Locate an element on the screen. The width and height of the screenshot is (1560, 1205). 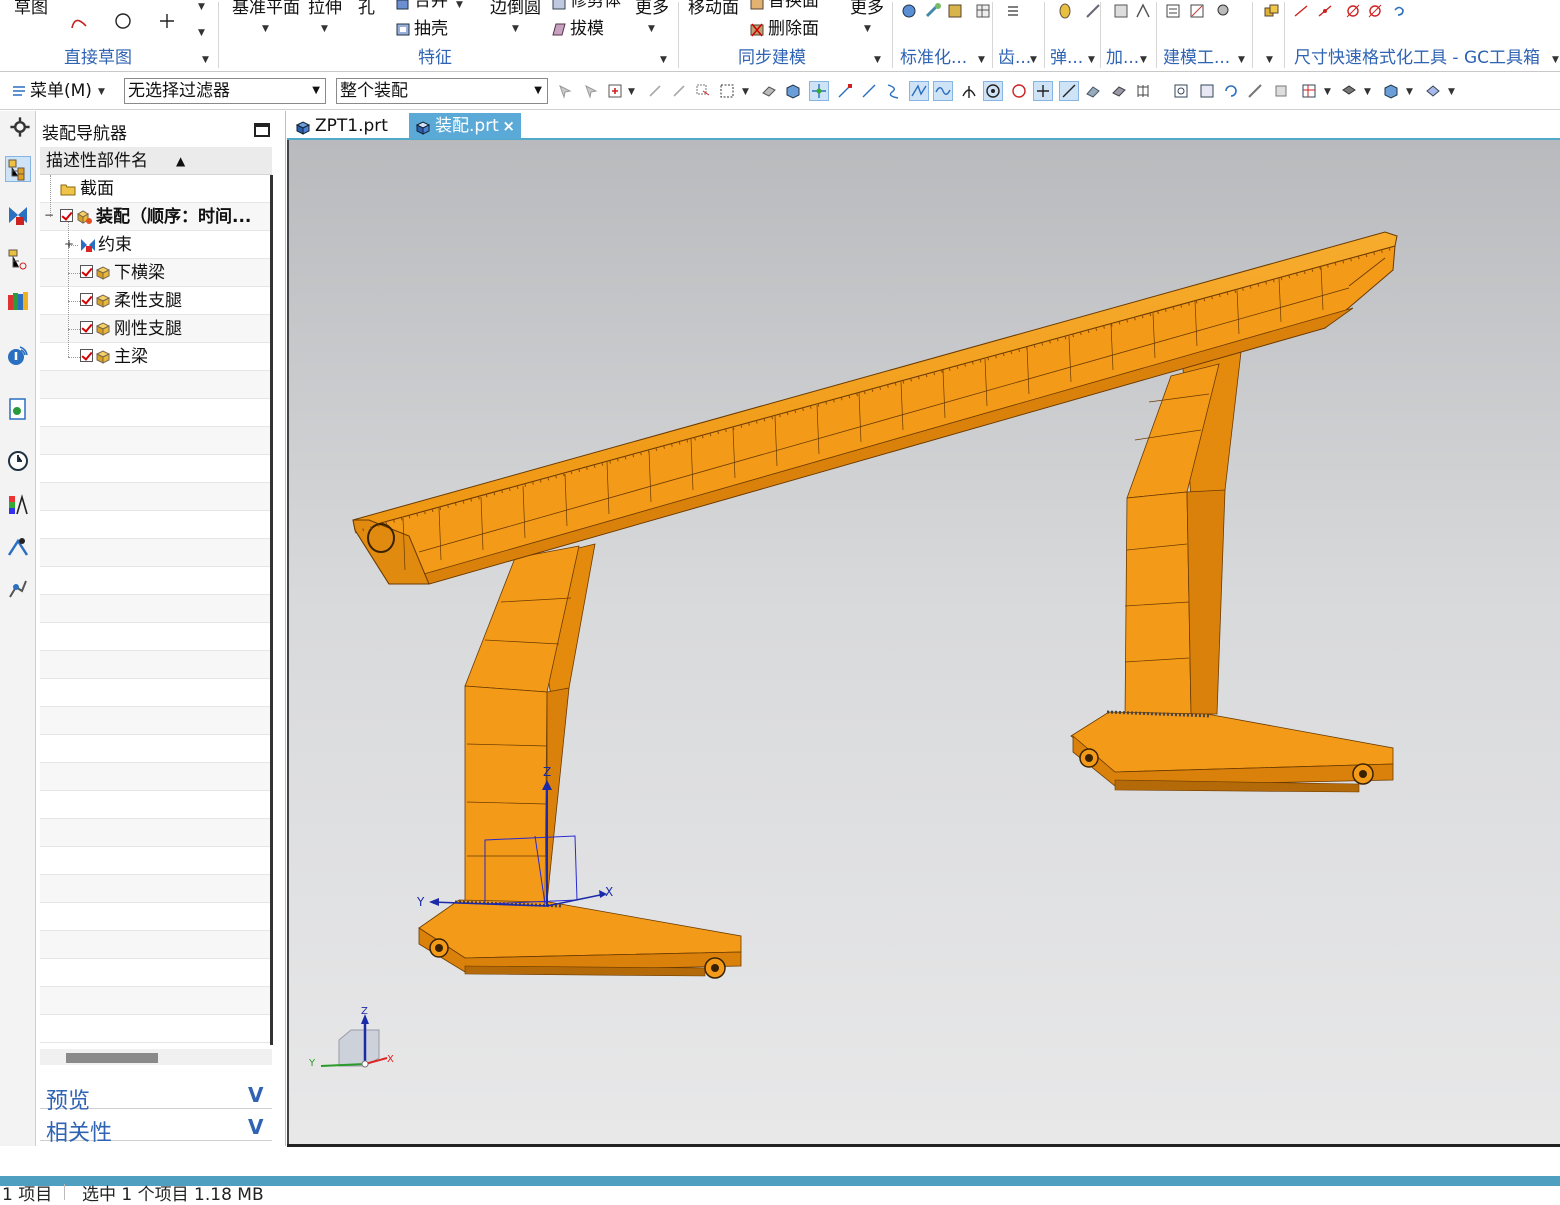
snap-existing-point-icon is located at coordinates (1043, 91).